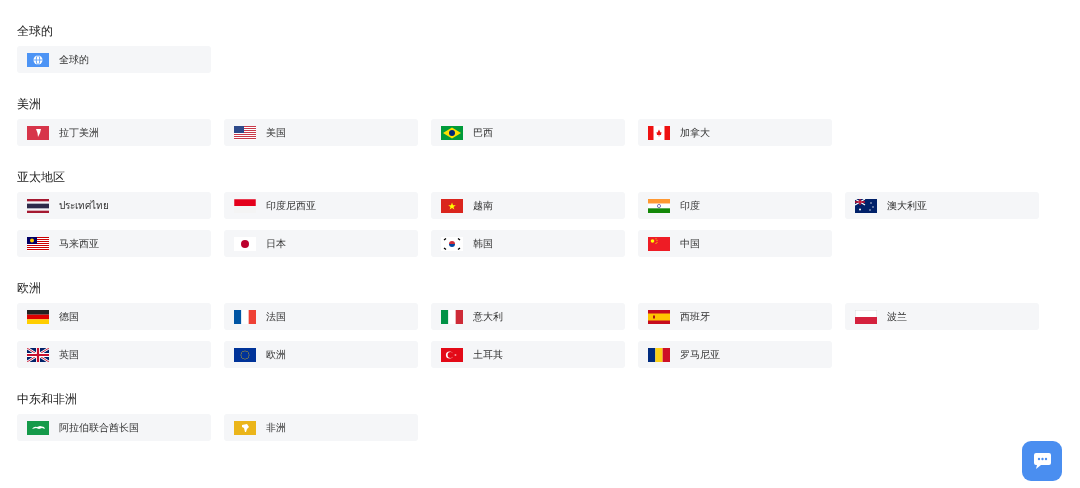 The height and width of the screenshot is (488, 1080). I want to click on map-icon, so click(38, 427).